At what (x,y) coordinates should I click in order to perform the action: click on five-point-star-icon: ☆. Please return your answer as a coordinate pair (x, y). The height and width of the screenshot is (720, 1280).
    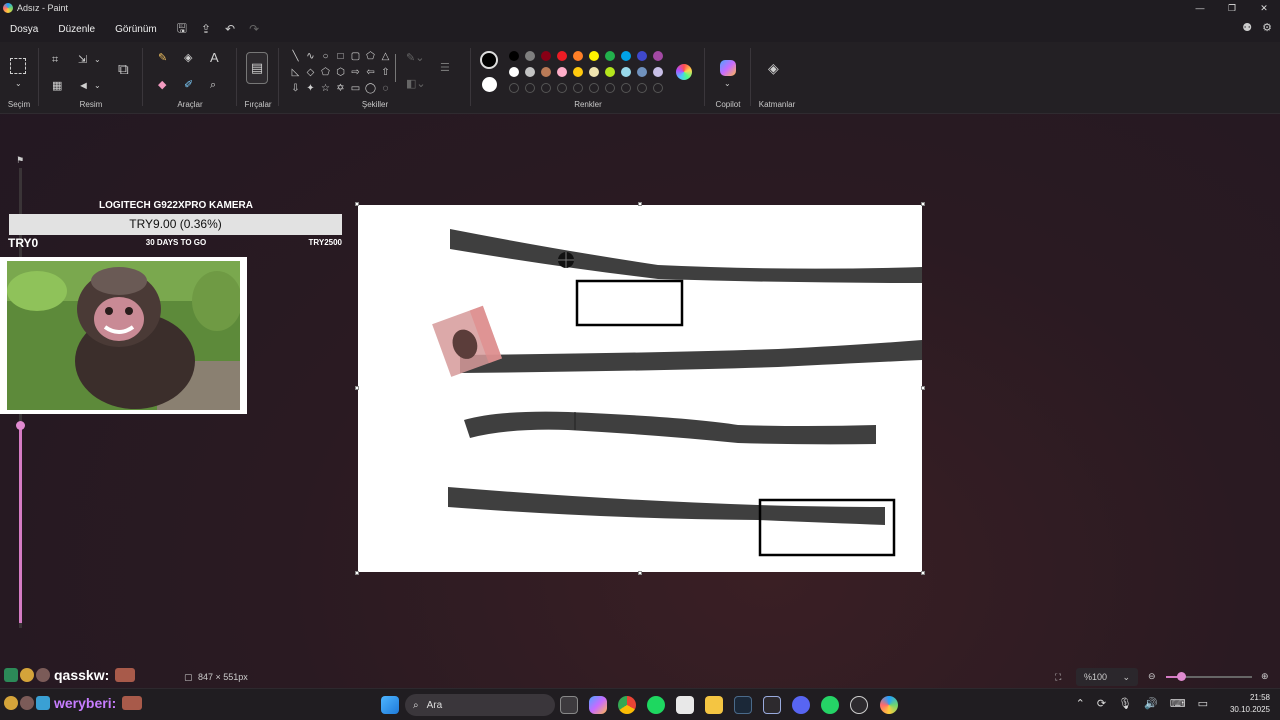
    Looking at the image, I should click on (325, 89).